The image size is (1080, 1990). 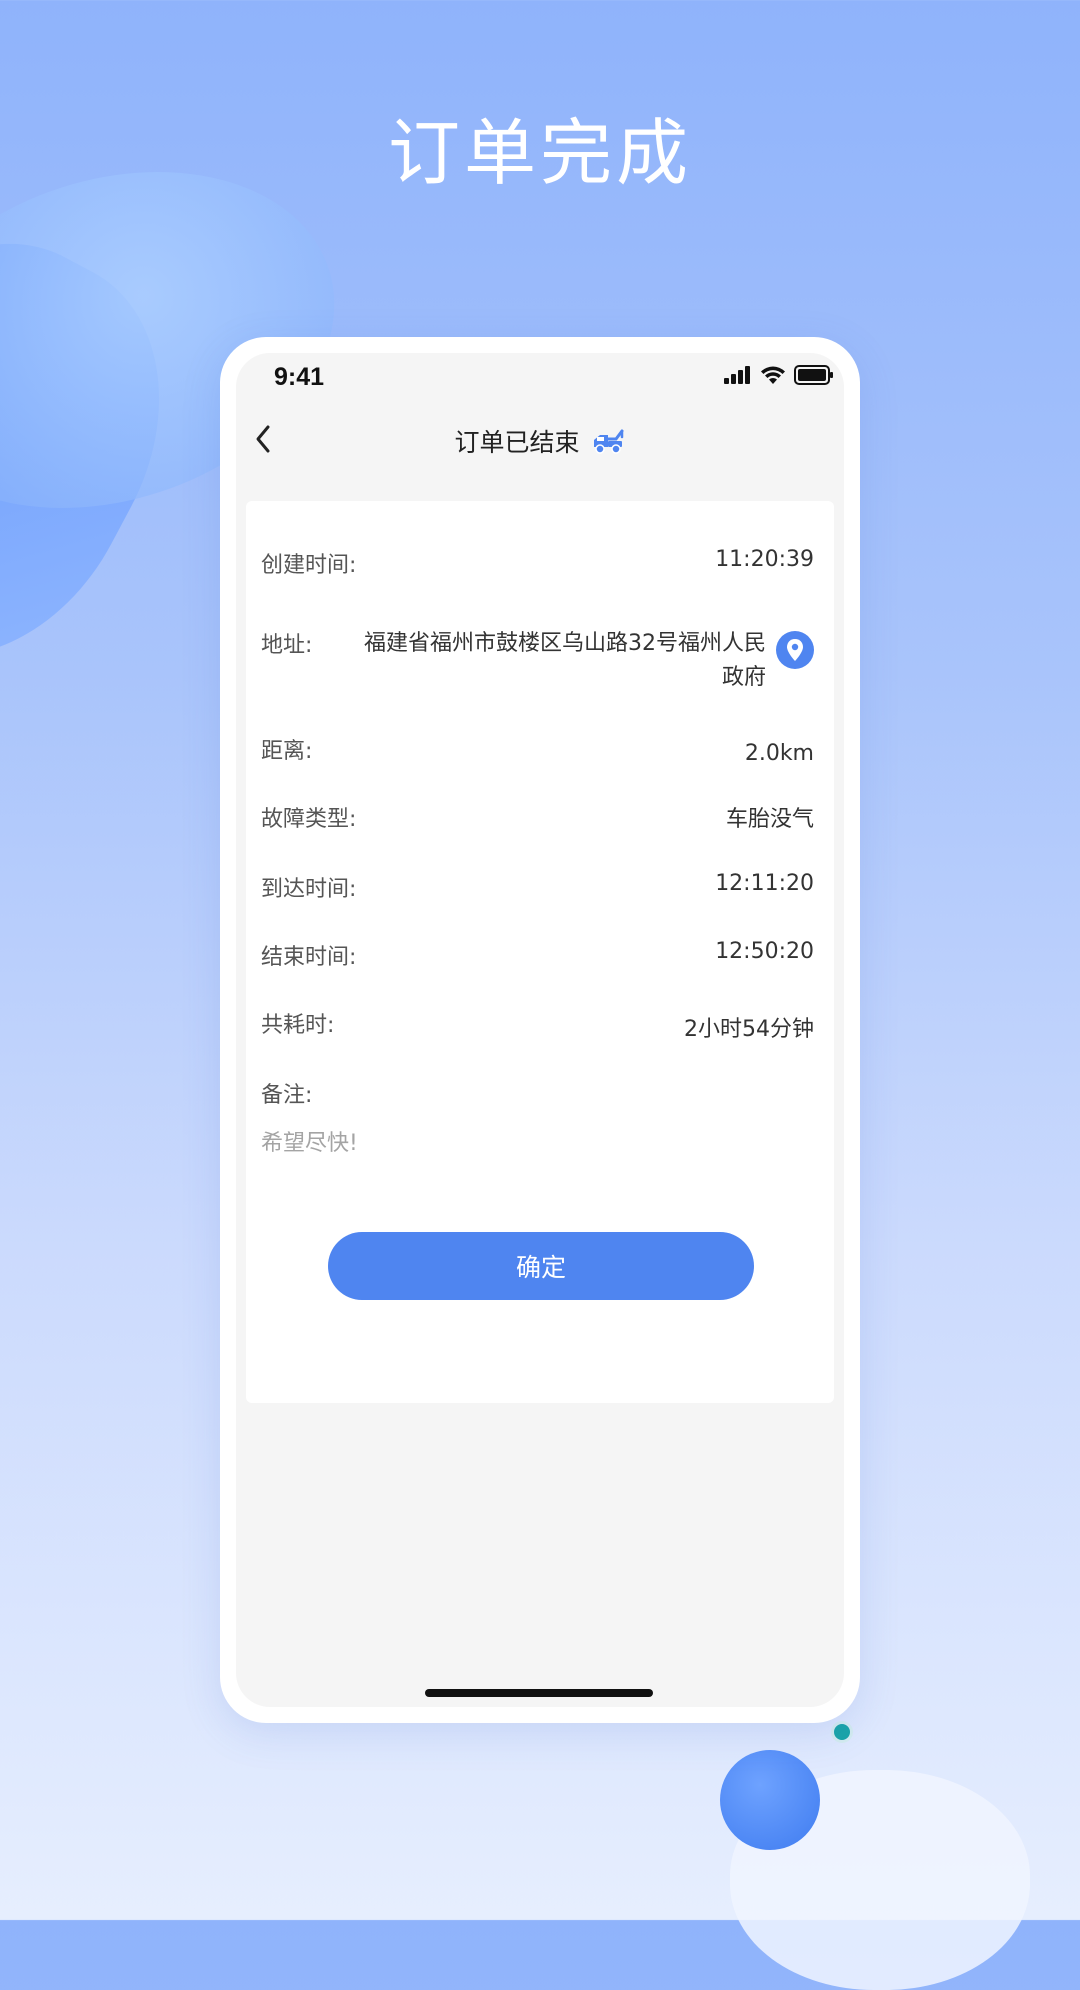 What do you see at coordinates (298, 1025) in the screenshot?
I see `duration-label: 共耗时:` at bounding box center [298, 1025].